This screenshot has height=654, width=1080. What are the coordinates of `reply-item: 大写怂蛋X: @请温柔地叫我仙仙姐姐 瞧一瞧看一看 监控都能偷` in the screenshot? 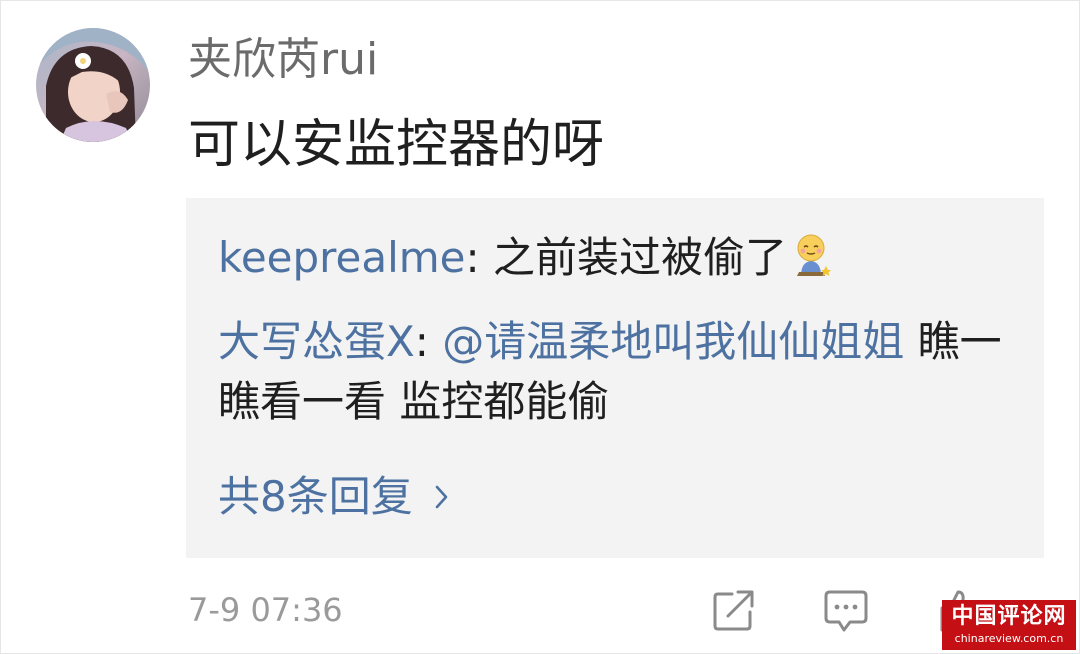 It's located at (618, 372).